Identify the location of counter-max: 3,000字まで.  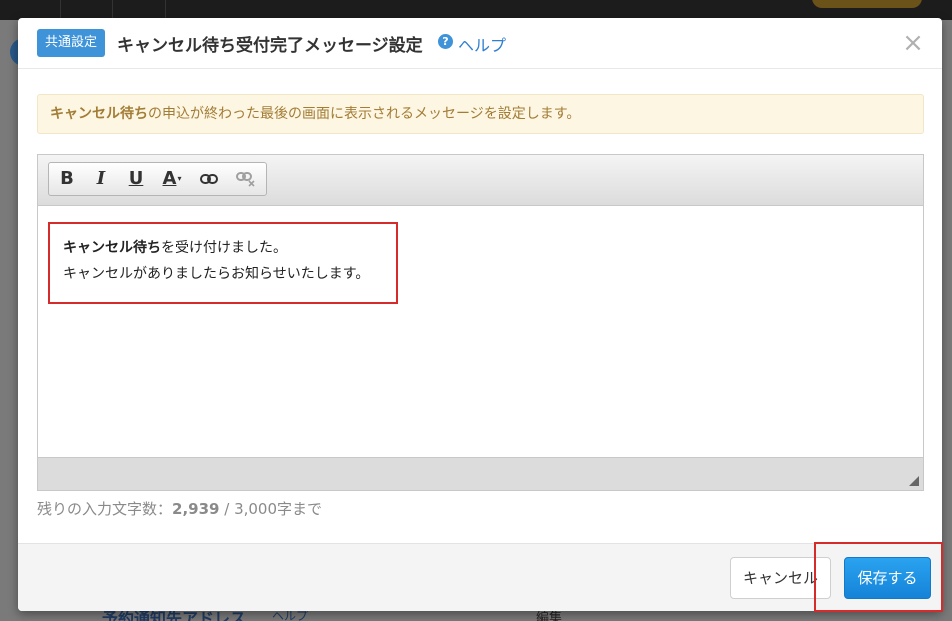
(278, 509).